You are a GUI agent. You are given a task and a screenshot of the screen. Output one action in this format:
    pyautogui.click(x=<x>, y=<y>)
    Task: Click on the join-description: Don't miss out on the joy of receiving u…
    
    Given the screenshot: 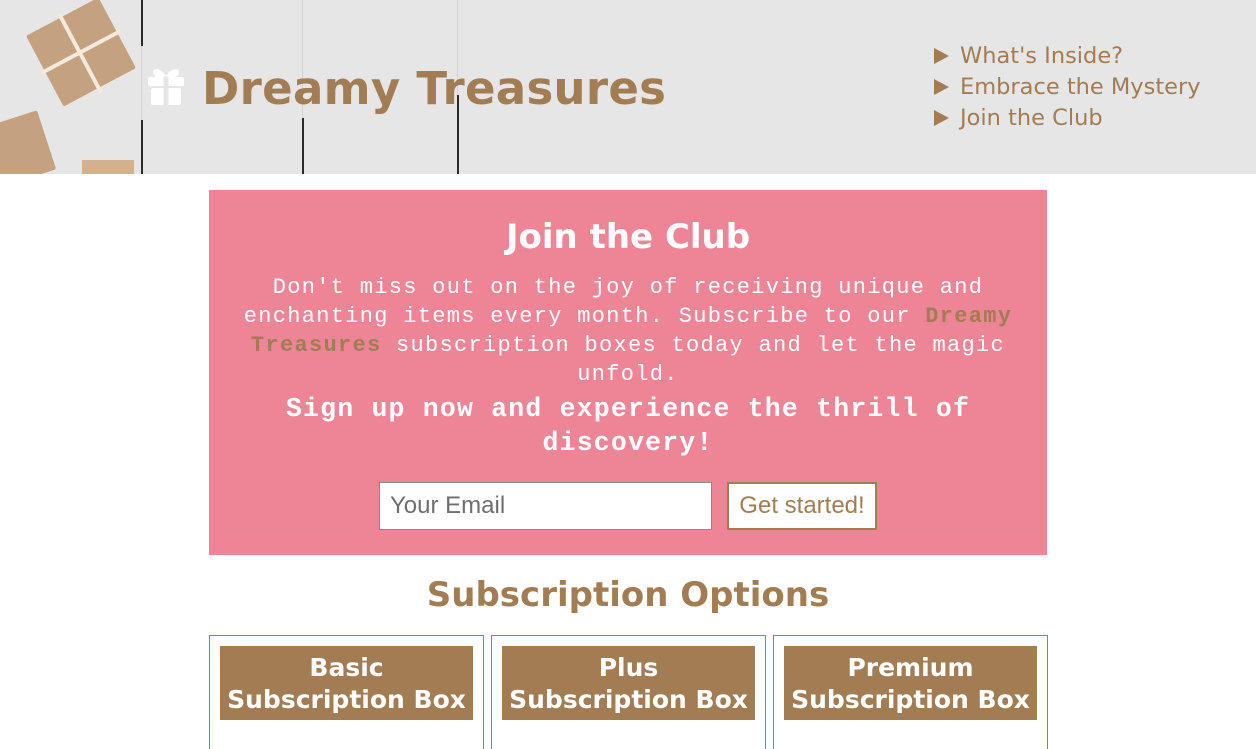 What is the action you would take?
    pyautogui.click(x=628, y=331)
    